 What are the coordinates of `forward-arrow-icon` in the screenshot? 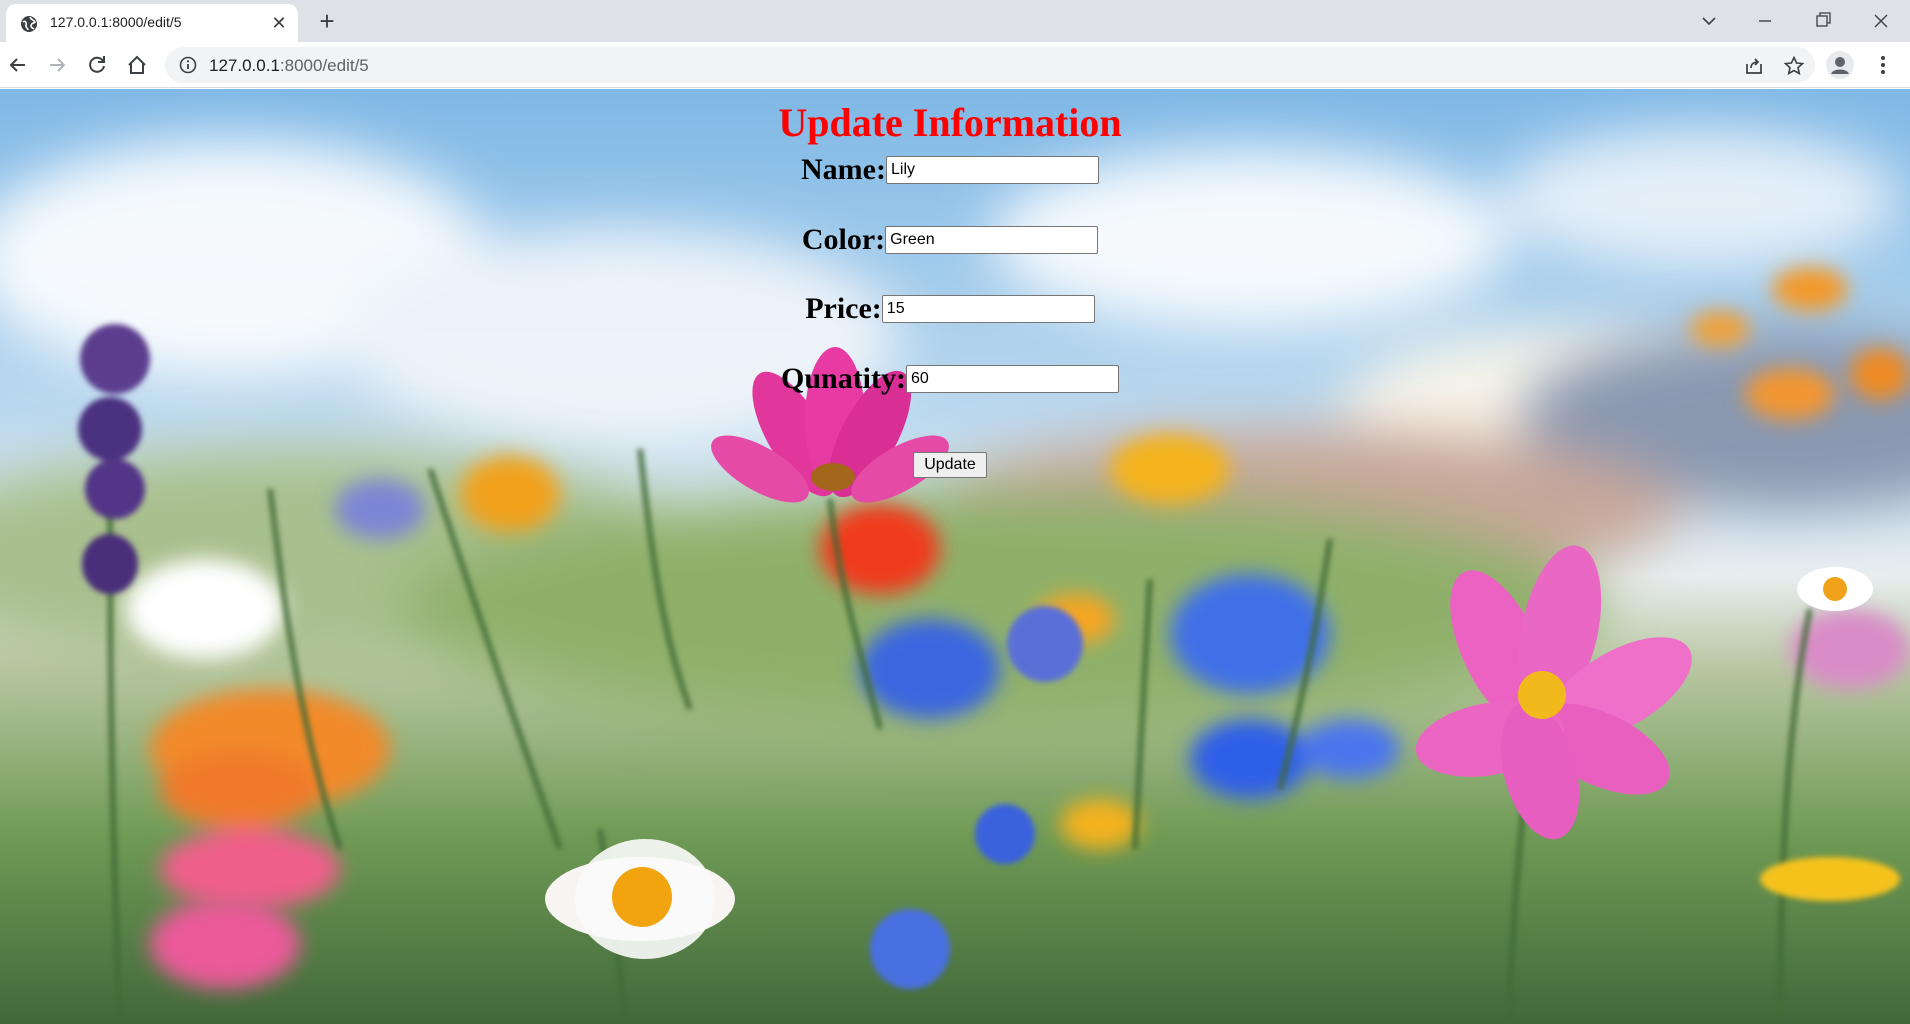 It's located at (57, 65).